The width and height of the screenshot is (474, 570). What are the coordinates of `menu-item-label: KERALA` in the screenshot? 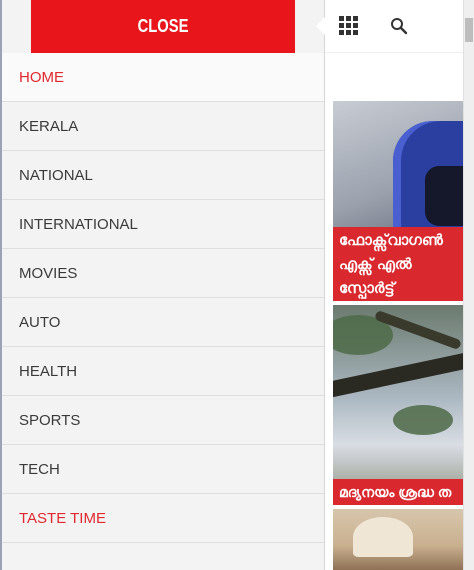 It's located at (49, 126).